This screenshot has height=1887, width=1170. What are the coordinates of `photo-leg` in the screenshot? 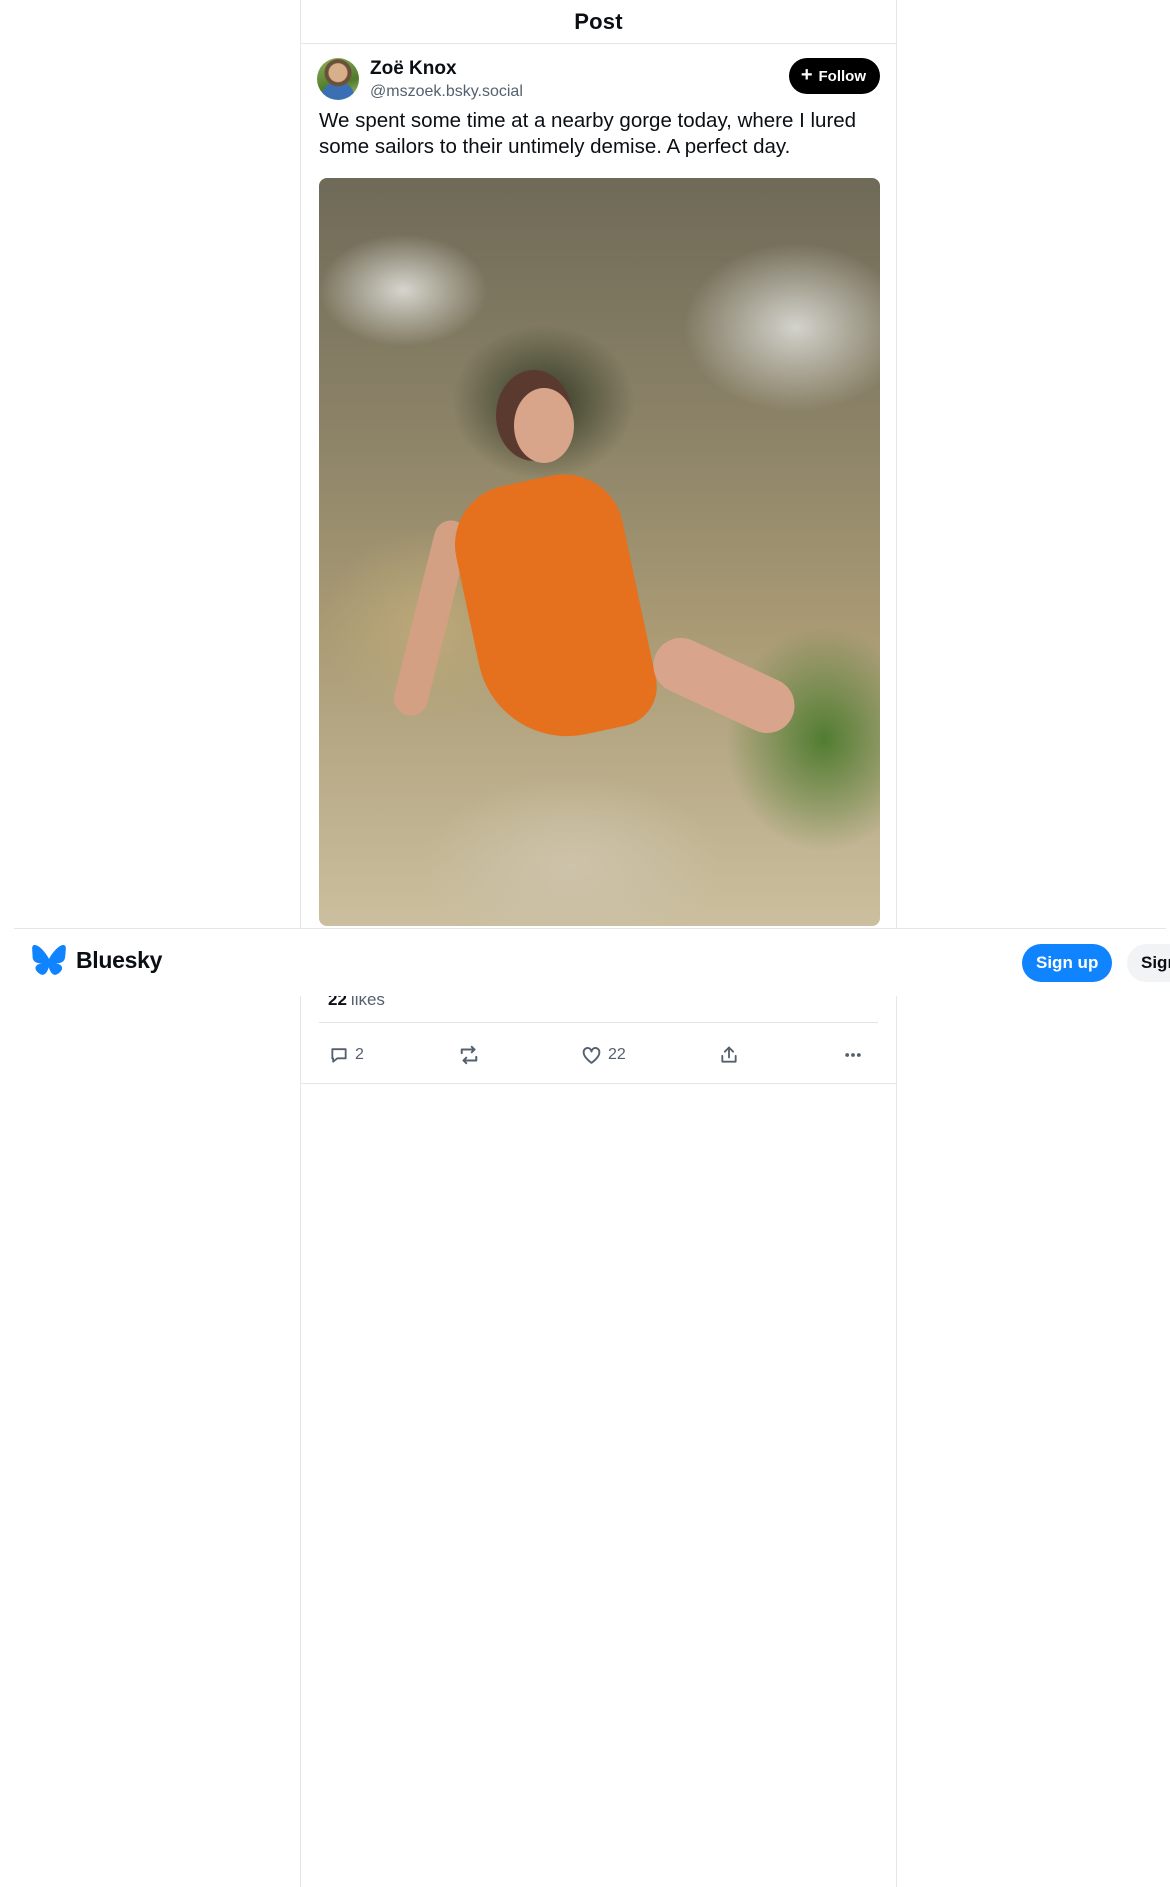 It's located at (724, 685).